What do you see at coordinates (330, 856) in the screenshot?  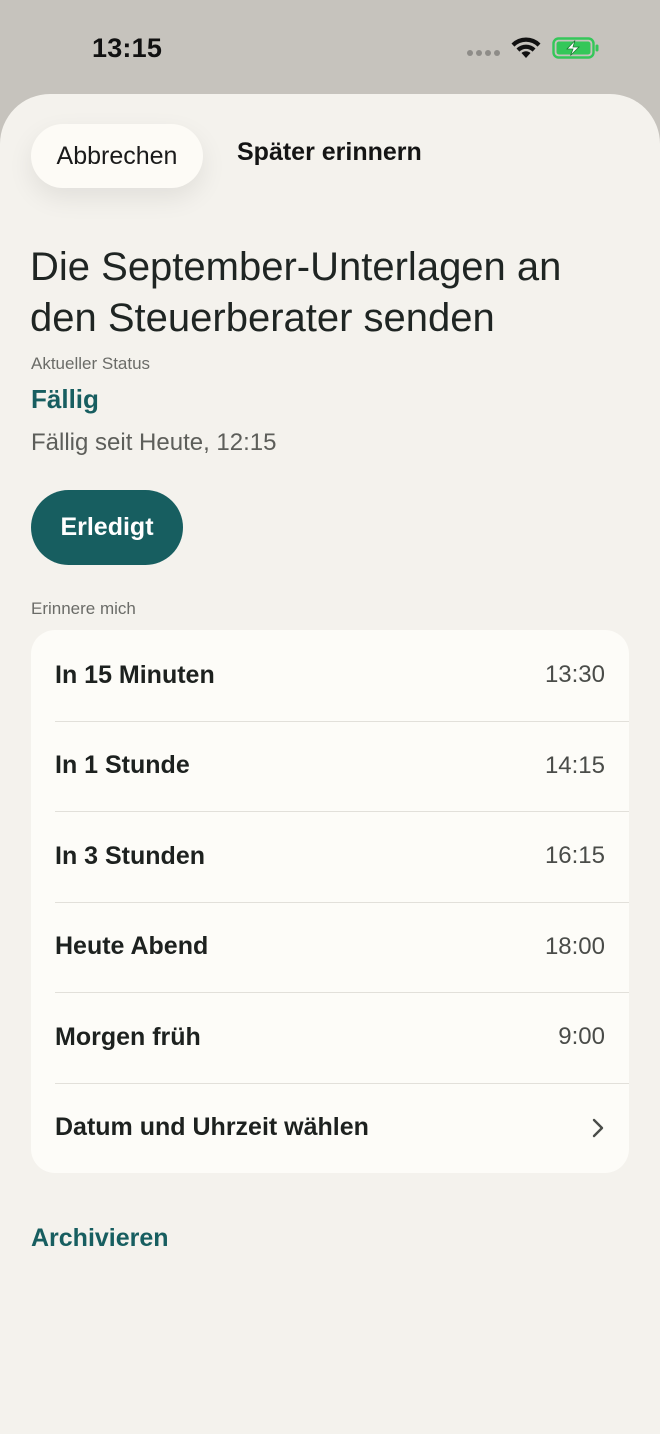 I see `remind-option-3-hours: In 3 Stunden 16:15` at bounding box center [330, 856].